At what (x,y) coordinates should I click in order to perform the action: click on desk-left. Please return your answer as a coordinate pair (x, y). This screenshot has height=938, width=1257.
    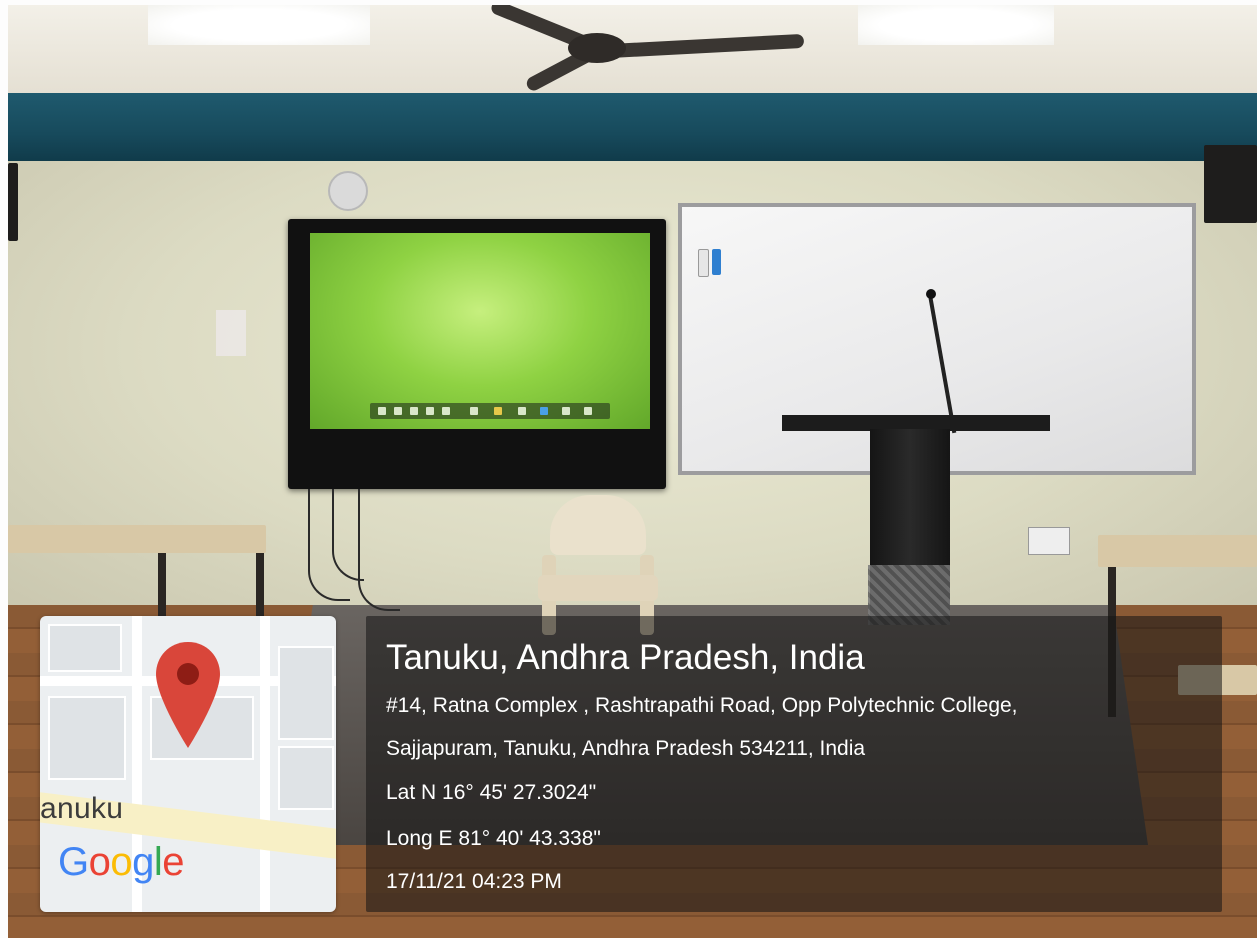
    Looking at the image, I should click on (137, 539).